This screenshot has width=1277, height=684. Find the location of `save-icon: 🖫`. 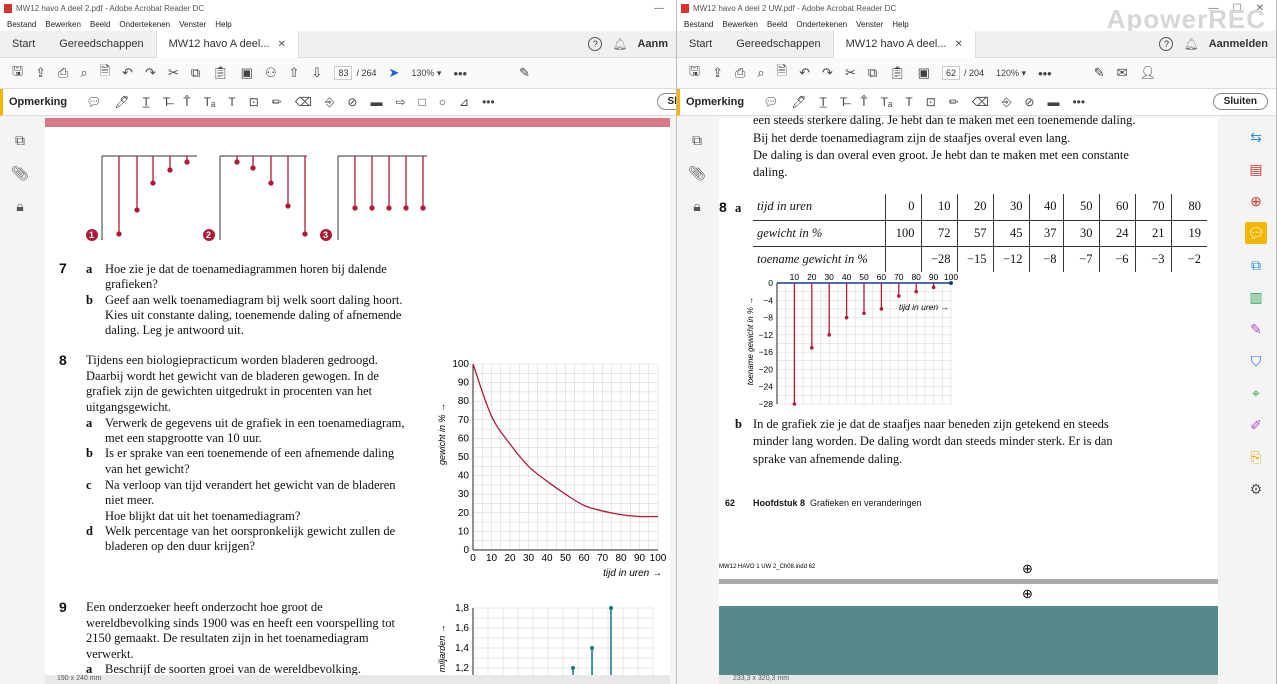

save-icon: 🖫 is located at coordinates (17, 73).